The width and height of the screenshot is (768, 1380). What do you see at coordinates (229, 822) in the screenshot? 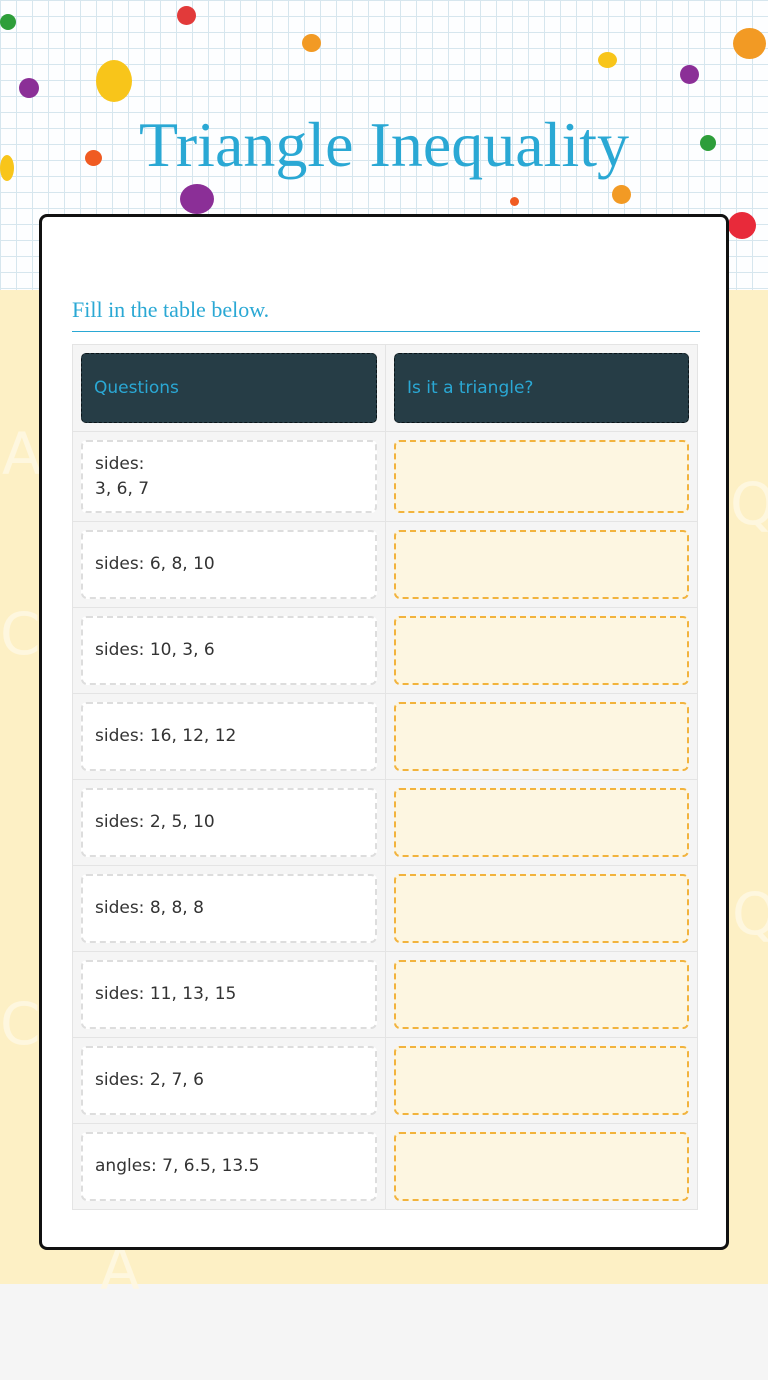
I see `question-cell: sides: 2, 5, 10` at bounding box center [229, 822].